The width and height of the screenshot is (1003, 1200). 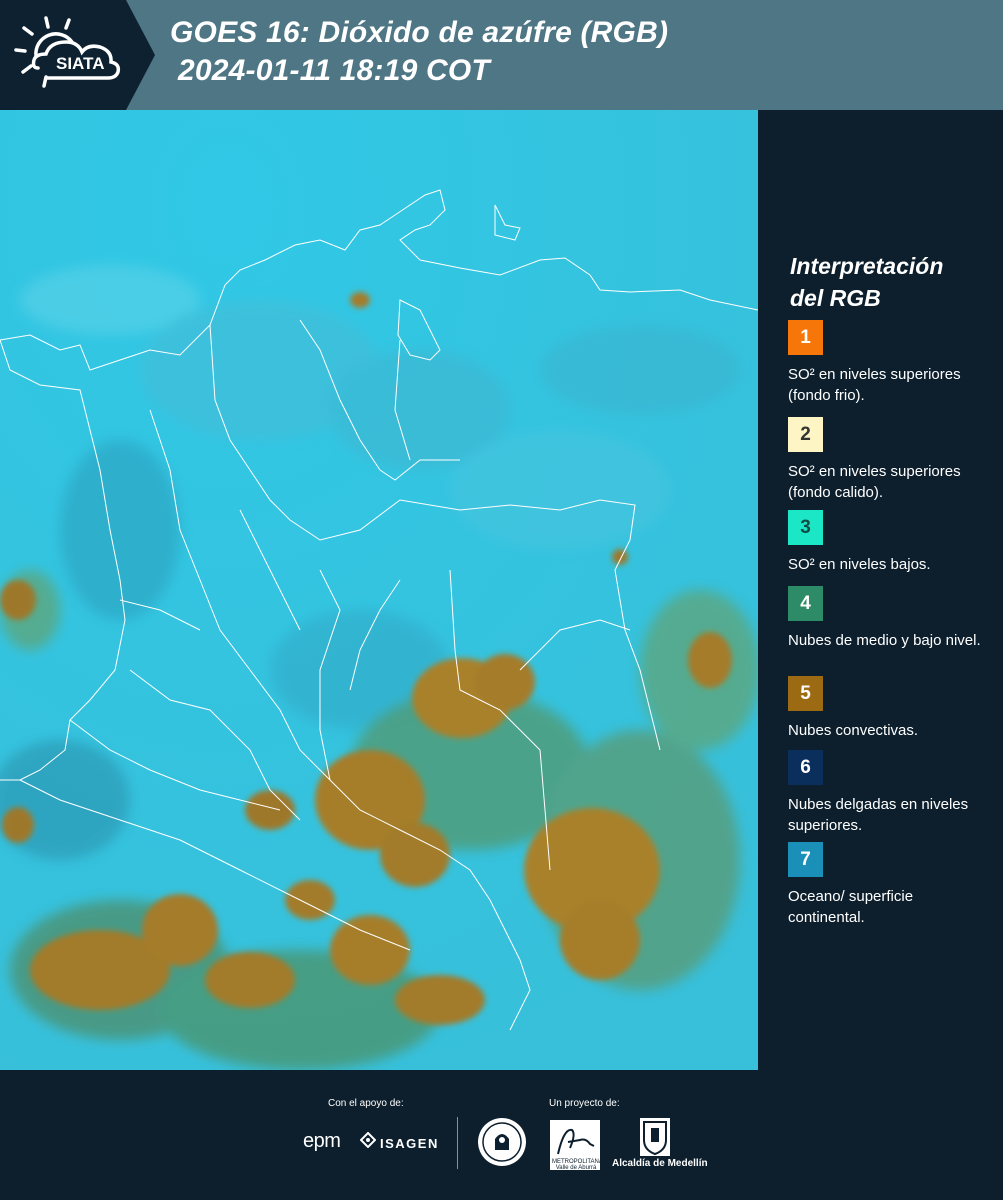 What do you see at coordinates (80, 63) in the screenshot?
I see `logo-text: SIATA` at bounding box center [80, 63].